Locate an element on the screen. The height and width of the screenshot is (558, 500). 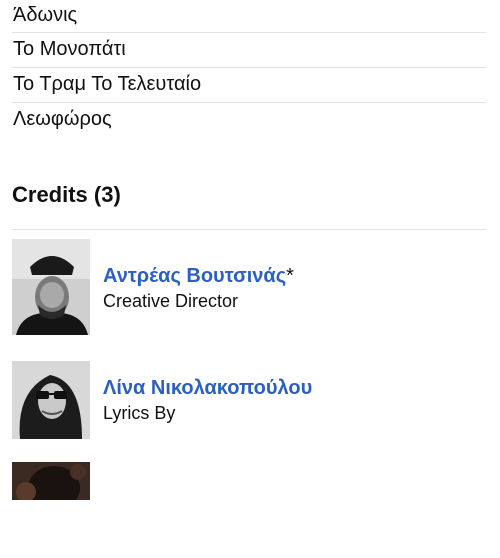
track-row: Το Μονοπάτι is located at coordinates (249, 50).